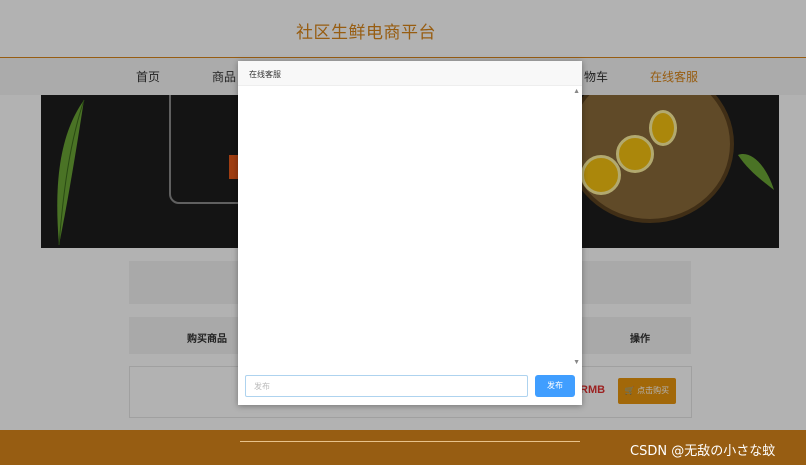  What do you see at coordinates (576, 91) in the screenshot?
I see `scroll-up-arrow-icon: ▲` at bounding box center [576, 91].